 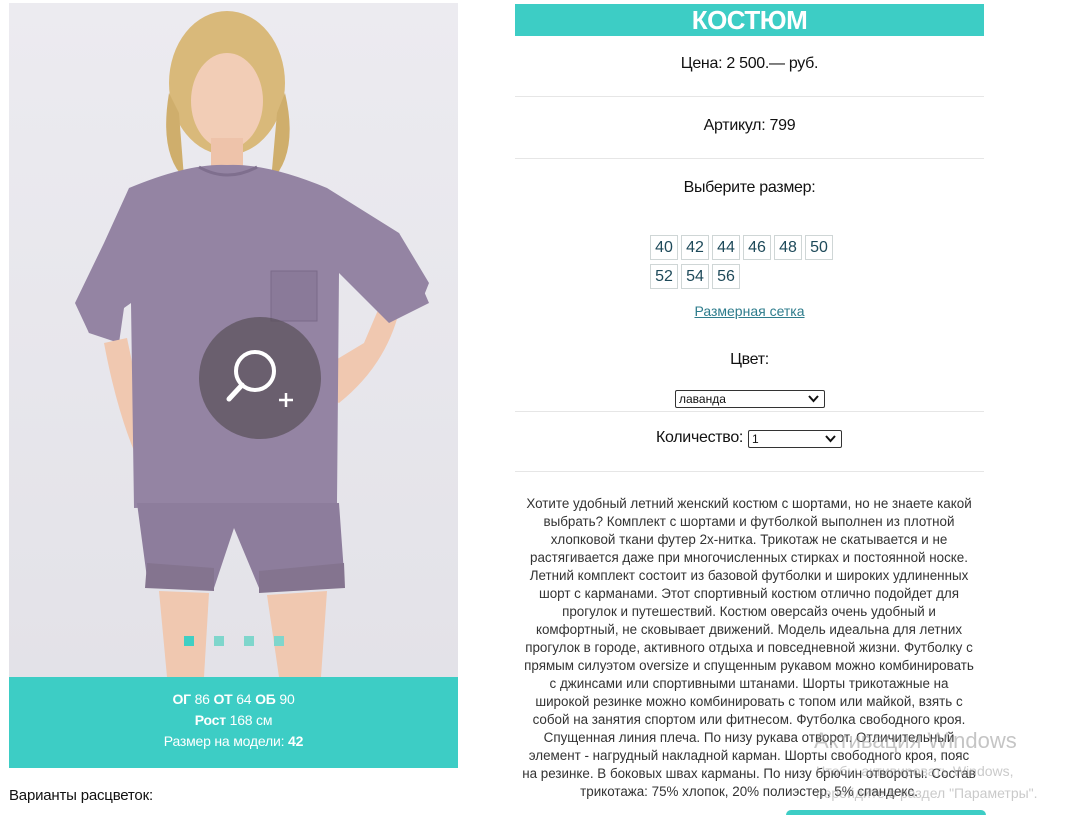 I want to click on choose-size-label: Выберите размер:, so click(x=749, y=187).